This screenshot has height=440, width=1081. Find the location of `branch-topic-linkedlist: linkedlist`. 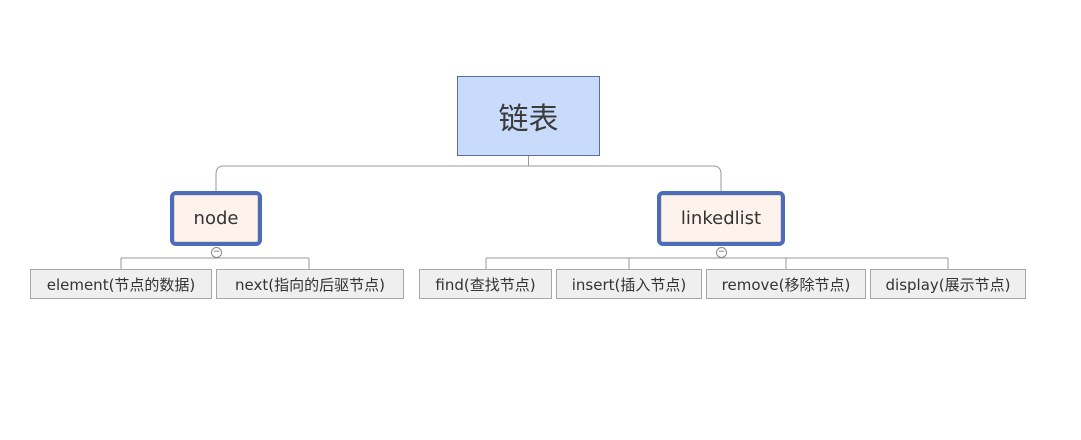

branch-topic-linkedlist: linkedlist is located at coordinates (721, 218).